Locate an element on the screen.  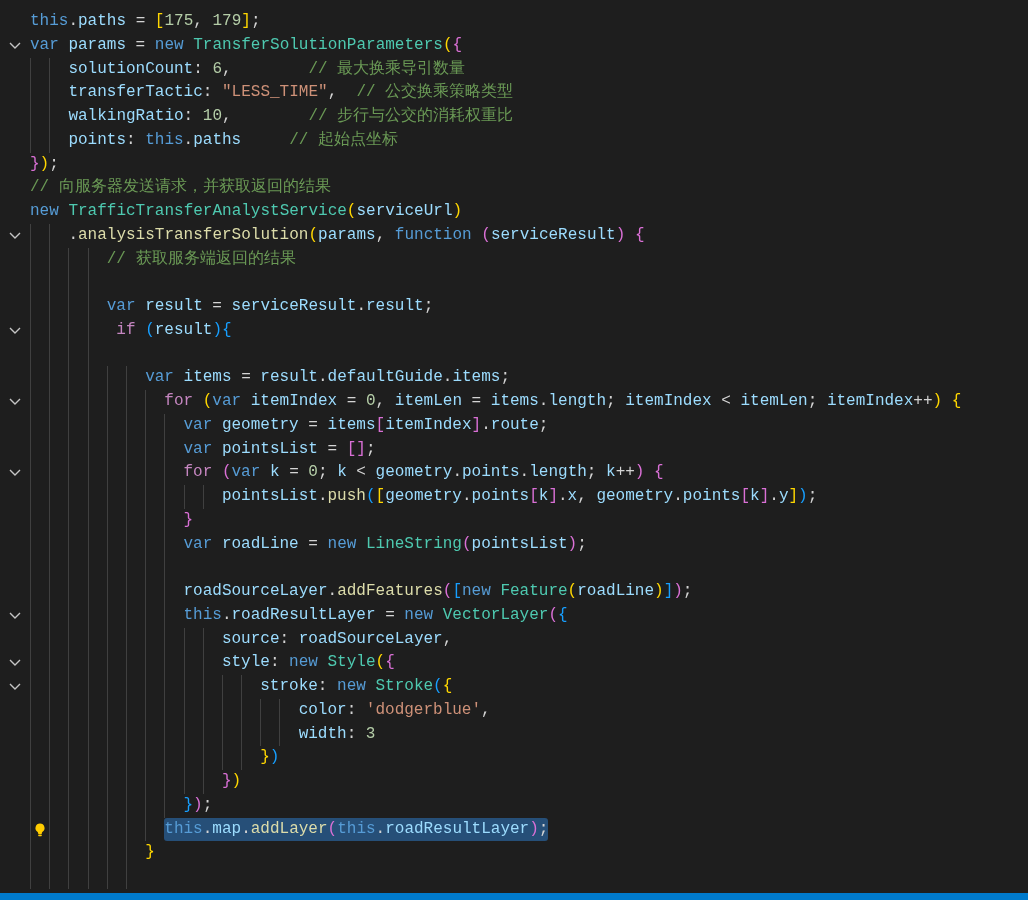
code-line: transferTactic: "LESS_TIME", // 公交换乘策略类型 is located at coordinates (291, 92).